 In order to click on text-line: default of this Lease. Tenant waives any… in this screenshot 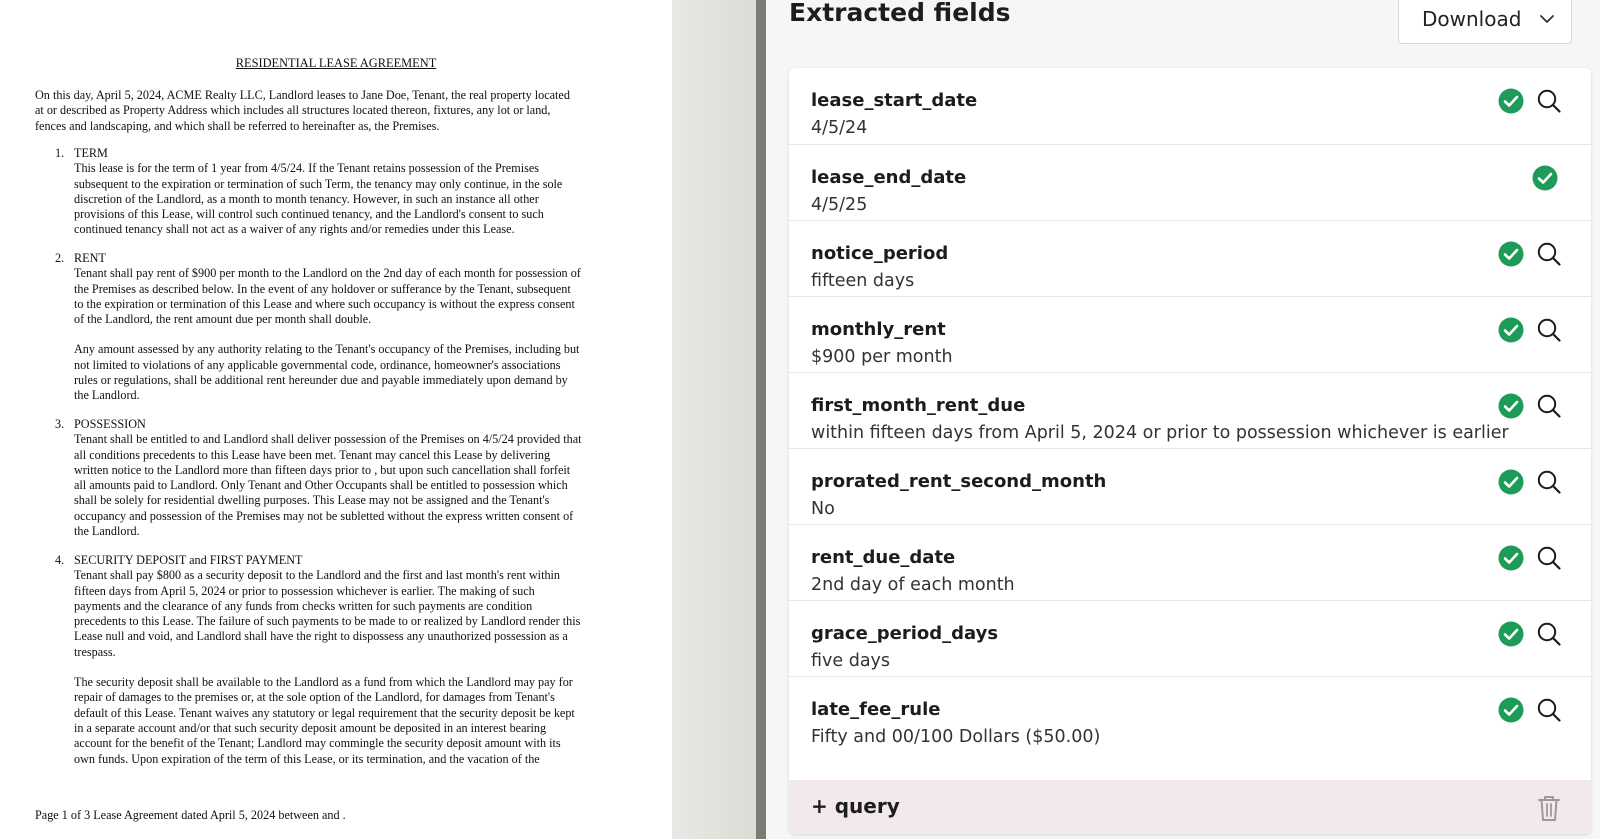, I will do `click(324, 712)`.